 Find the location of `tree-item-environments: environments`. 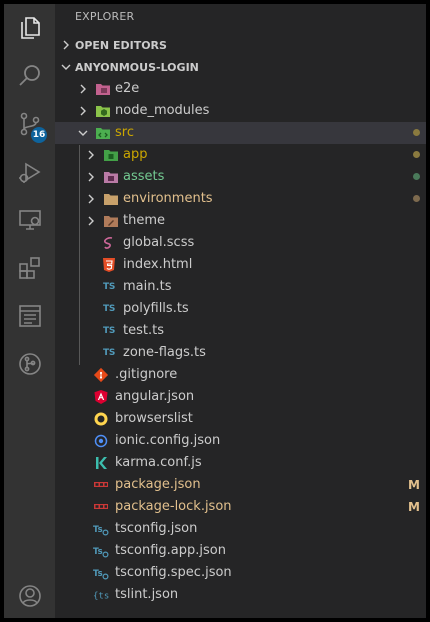

tree-item-environments: environments is located at coordinates (240, 199).